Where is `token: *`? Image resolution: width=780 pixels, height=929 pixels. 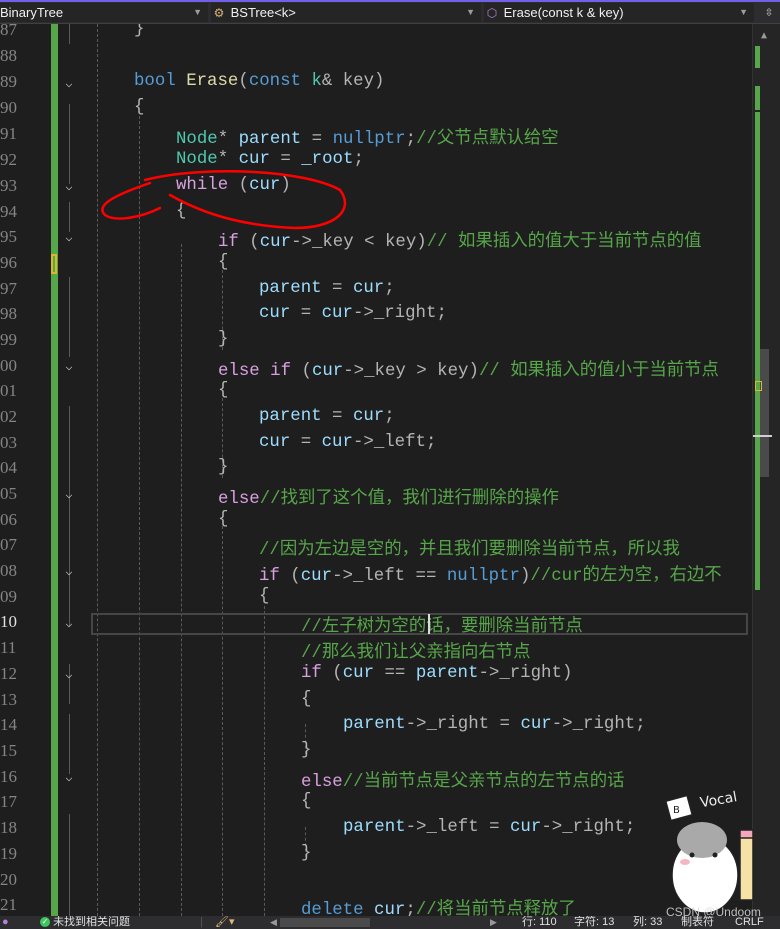 token: * is located at coordinates (223, 159).